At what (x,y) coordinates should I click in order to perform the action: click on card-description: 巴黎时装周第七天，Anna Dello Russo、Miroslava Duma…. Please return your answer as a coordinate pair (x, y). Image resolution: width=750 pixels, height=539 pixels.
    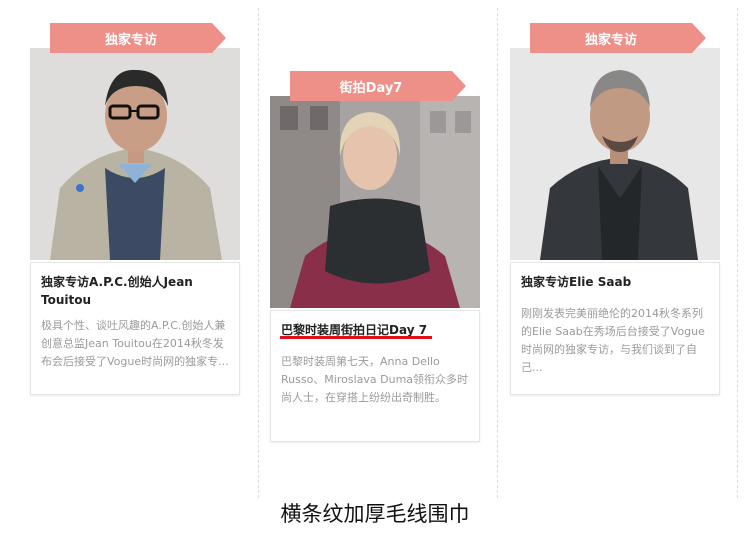
    Looking at the image, I should click on (375, 379).